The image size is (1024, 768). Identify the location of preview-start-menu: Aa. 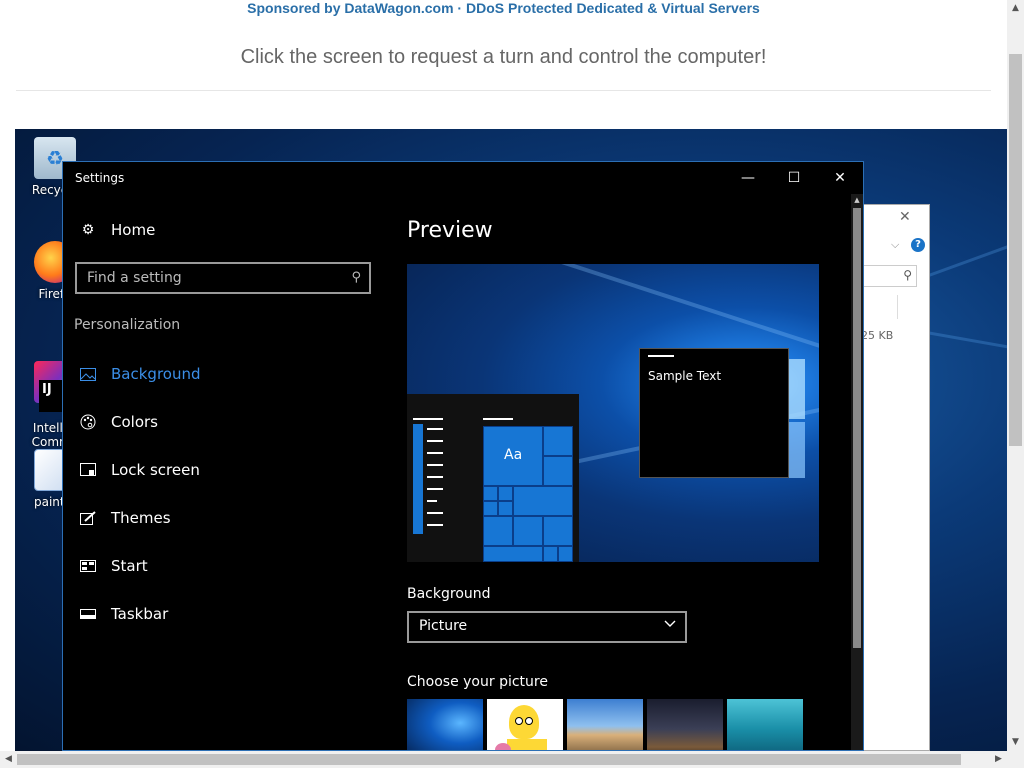
(493, 478).